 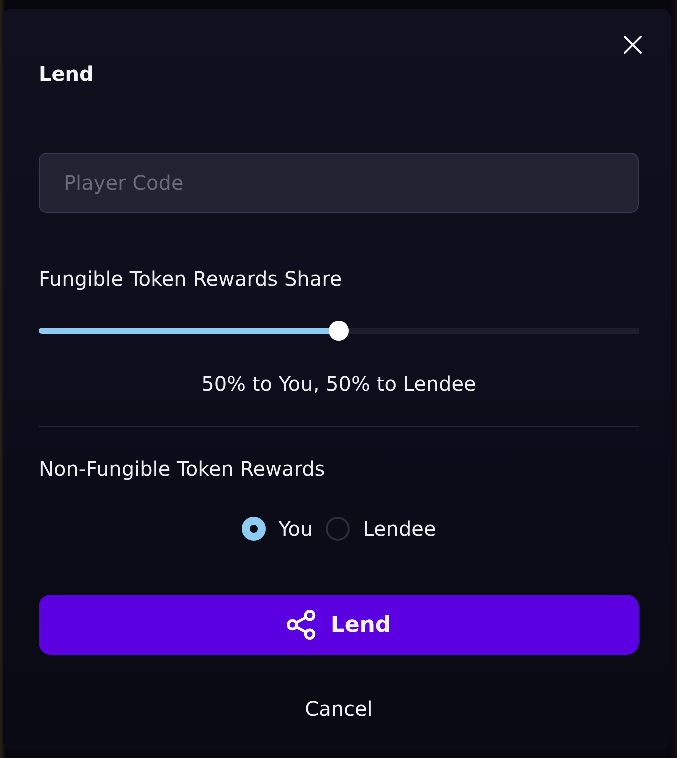 I want to click on player-code-field: Player Code, so click(x=339, y=183).